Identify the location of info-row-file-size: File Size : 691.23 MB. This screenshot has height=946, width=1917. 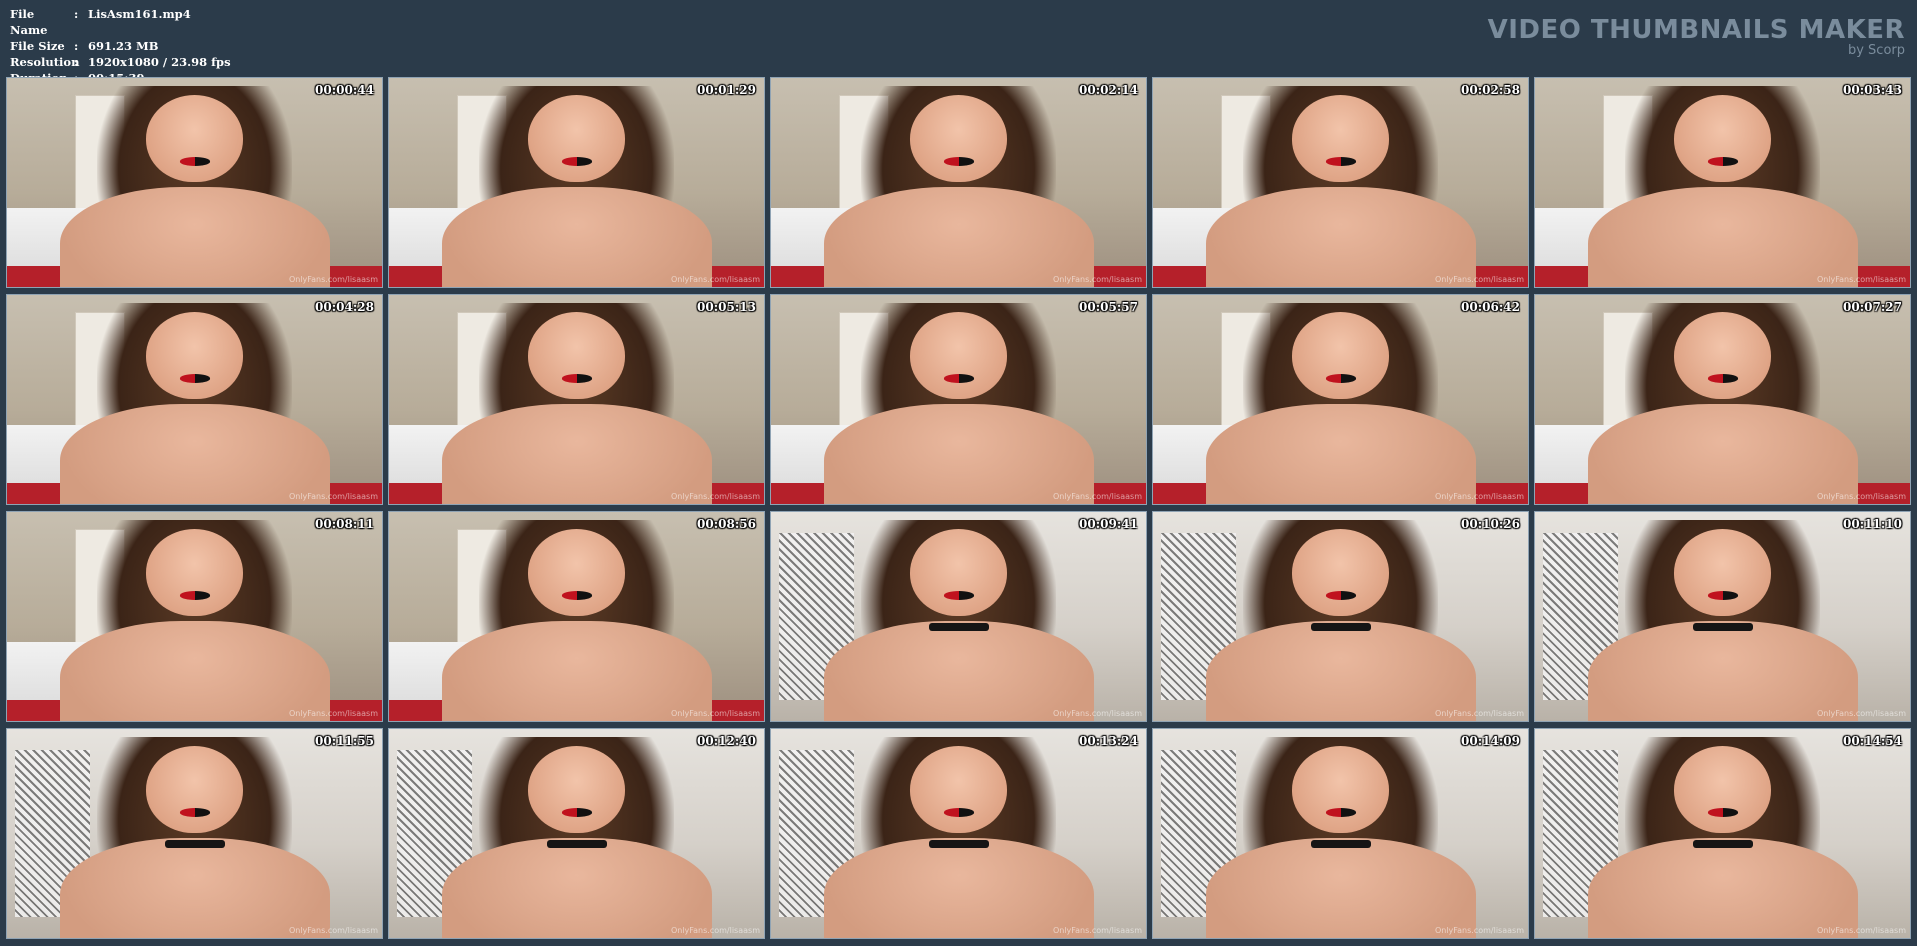
(120, 46).